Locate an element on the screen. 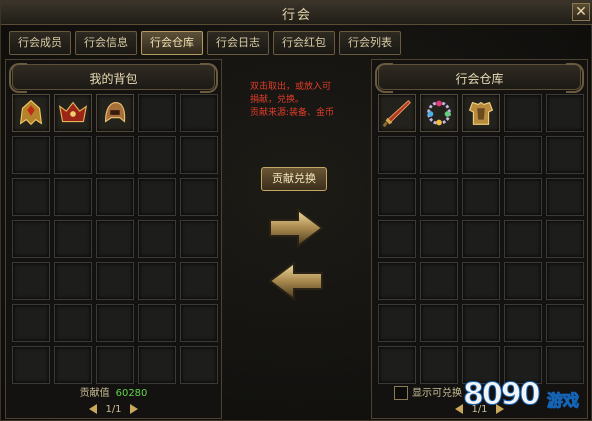 The height and width of the screenshot is (421, 592). show-exchangeable-filter: 显示可兑换 is located at coordinates (428, 392).